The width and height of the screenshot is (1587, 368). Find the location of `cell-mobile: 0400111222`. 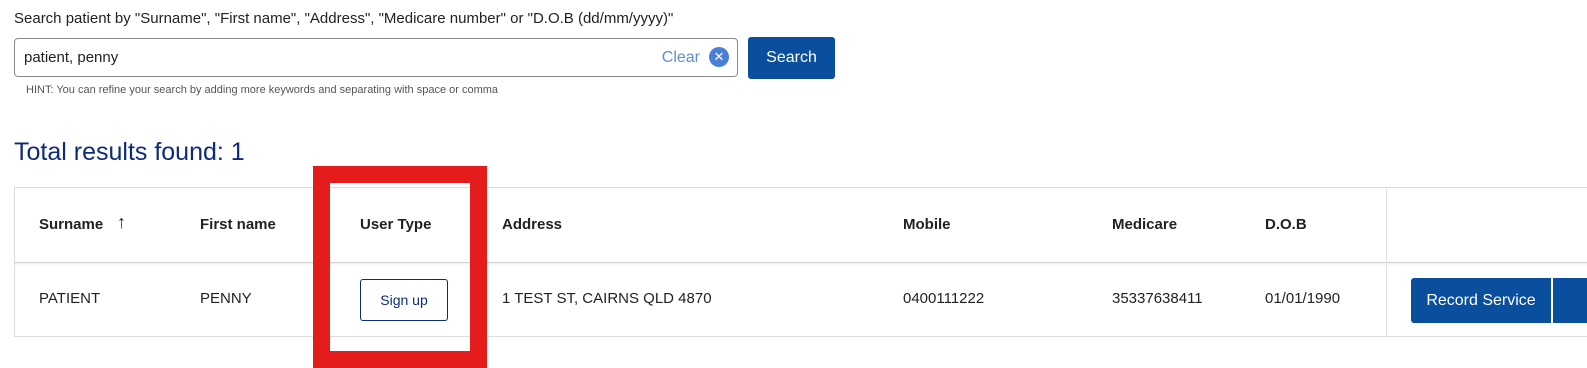

cell-mobile: 0400111222 is located at coordinates (944, 298).